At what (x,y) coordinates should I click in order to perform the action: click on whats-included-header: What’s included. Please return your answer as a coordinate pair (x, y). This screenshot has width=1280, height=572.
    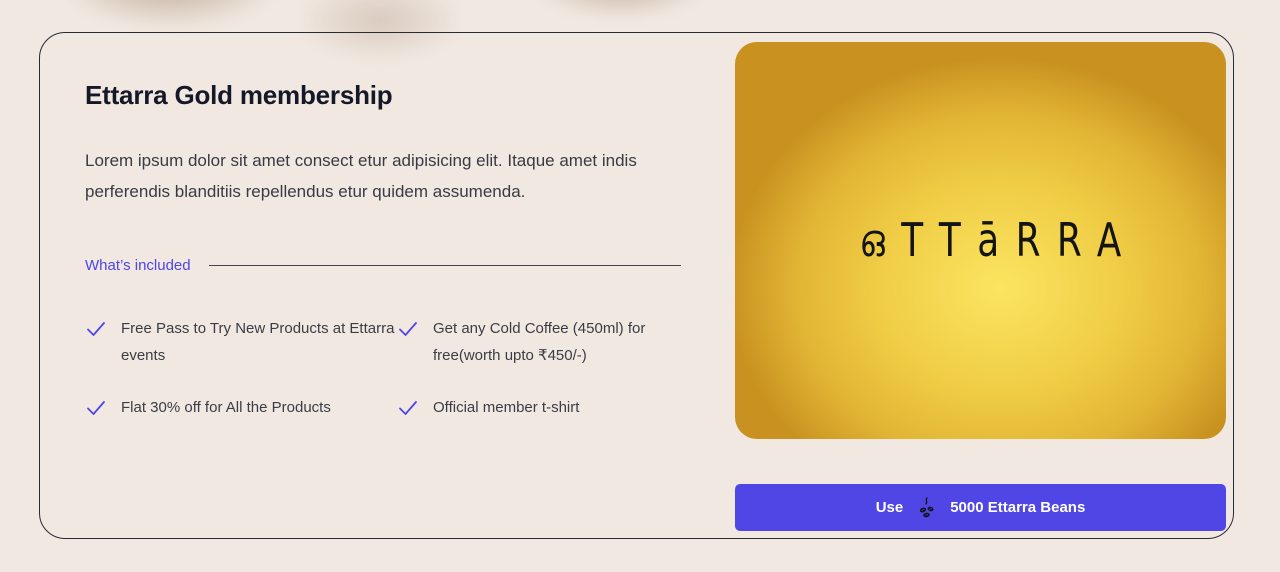
    Looking at the image, I should click on (383, 265).